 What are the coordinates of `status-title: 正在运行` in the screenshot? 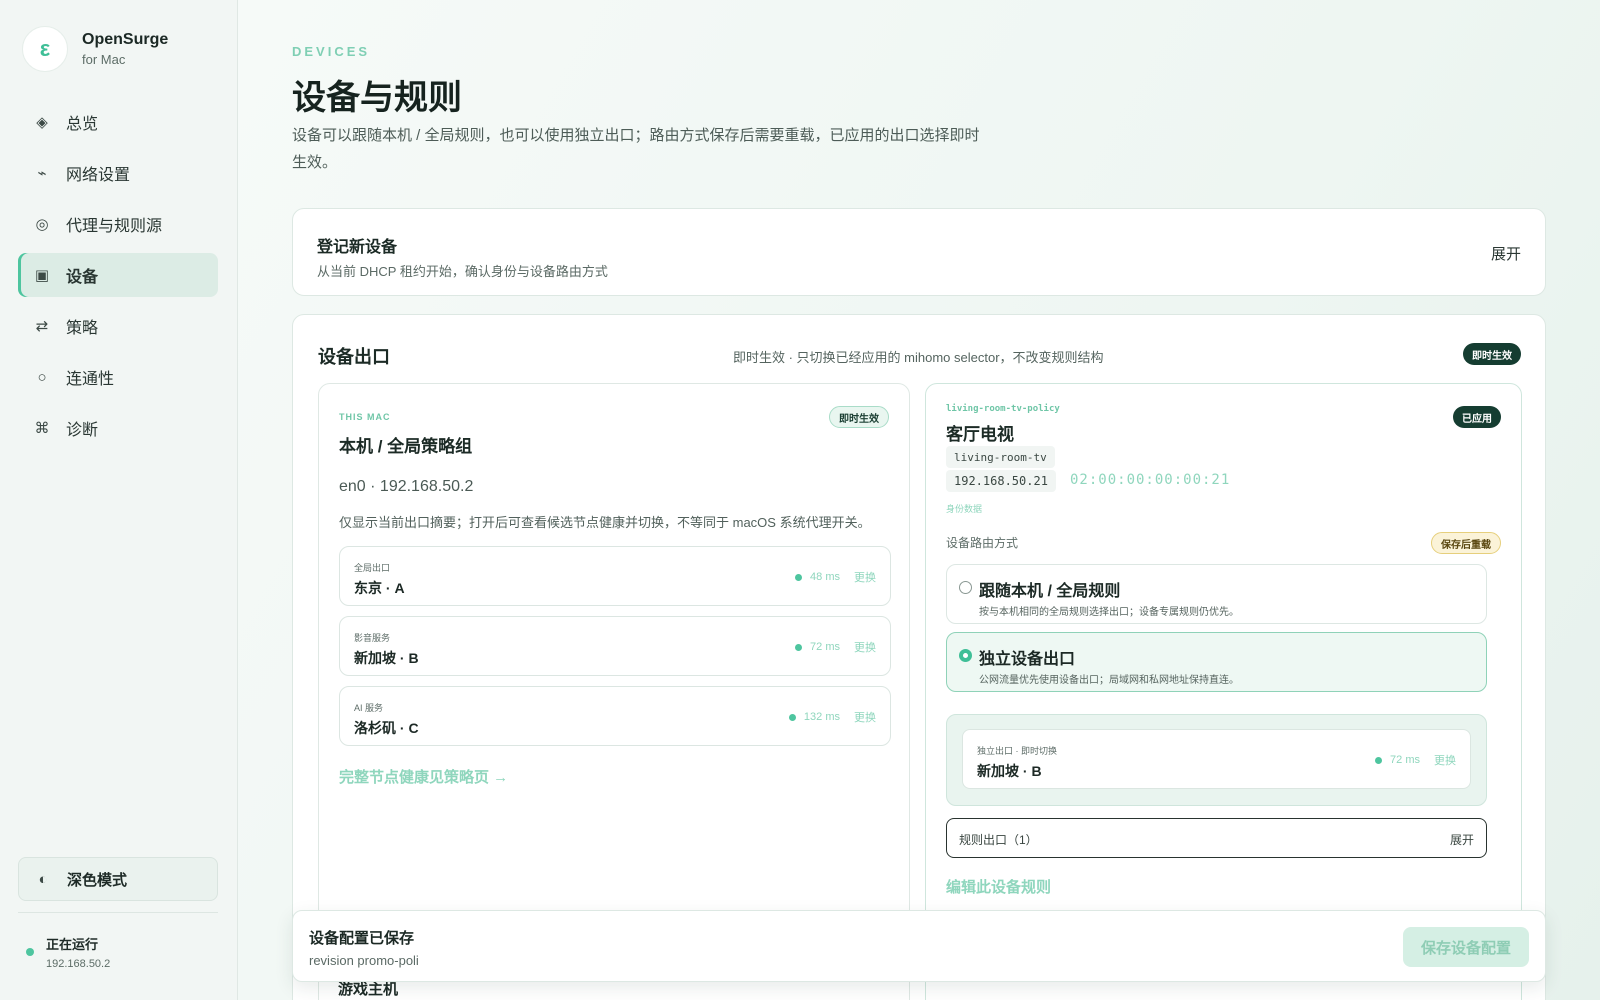 It's located at (72, 944).